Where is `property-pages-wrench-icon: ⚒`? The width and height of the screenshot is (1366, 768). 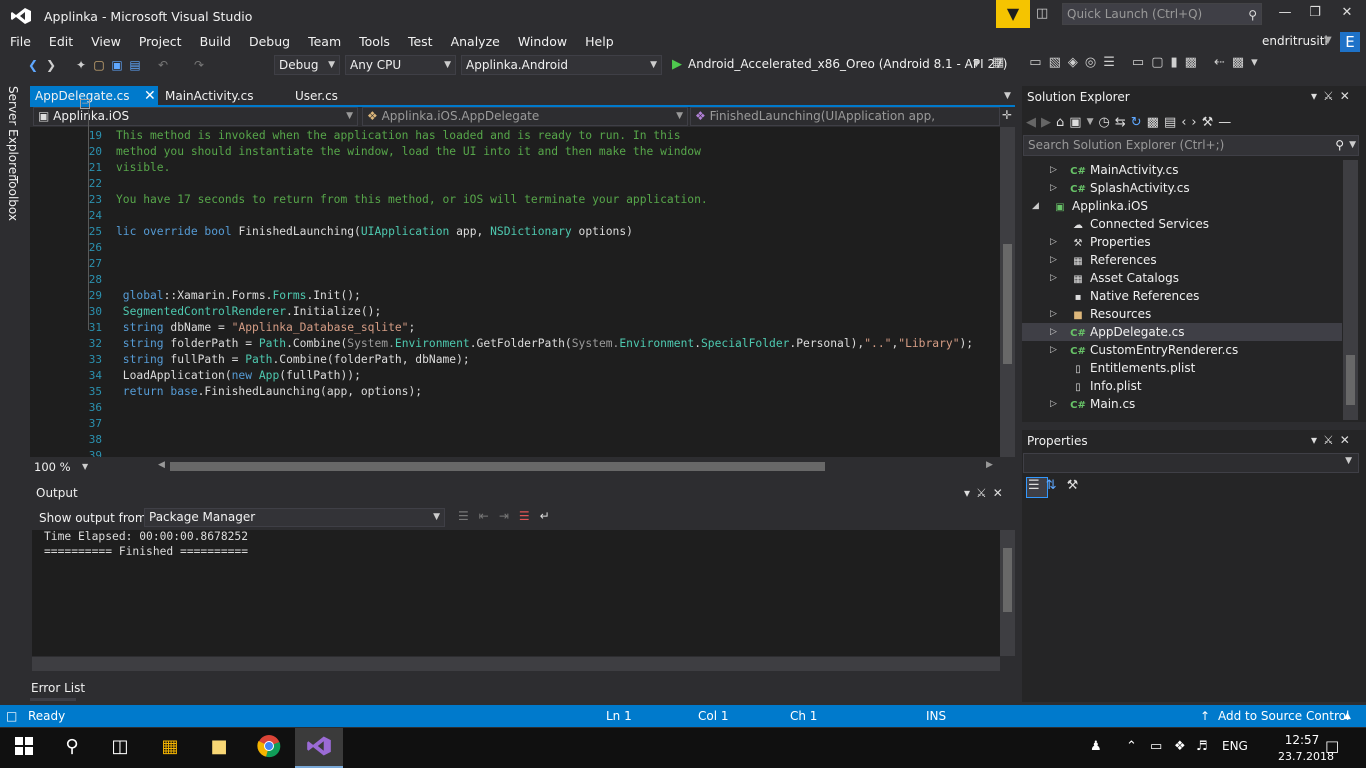
property-pages-wrench-icon: ⚒ is located at coordinates (1076, 485).